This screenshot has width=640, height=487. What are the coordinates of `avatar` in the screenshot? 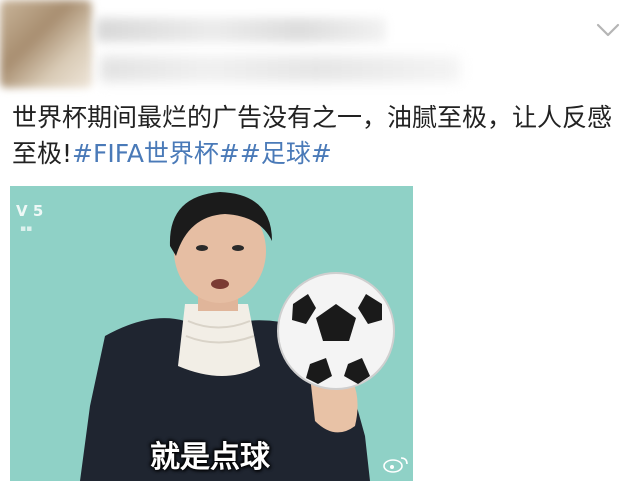 It's located at (46, 44).